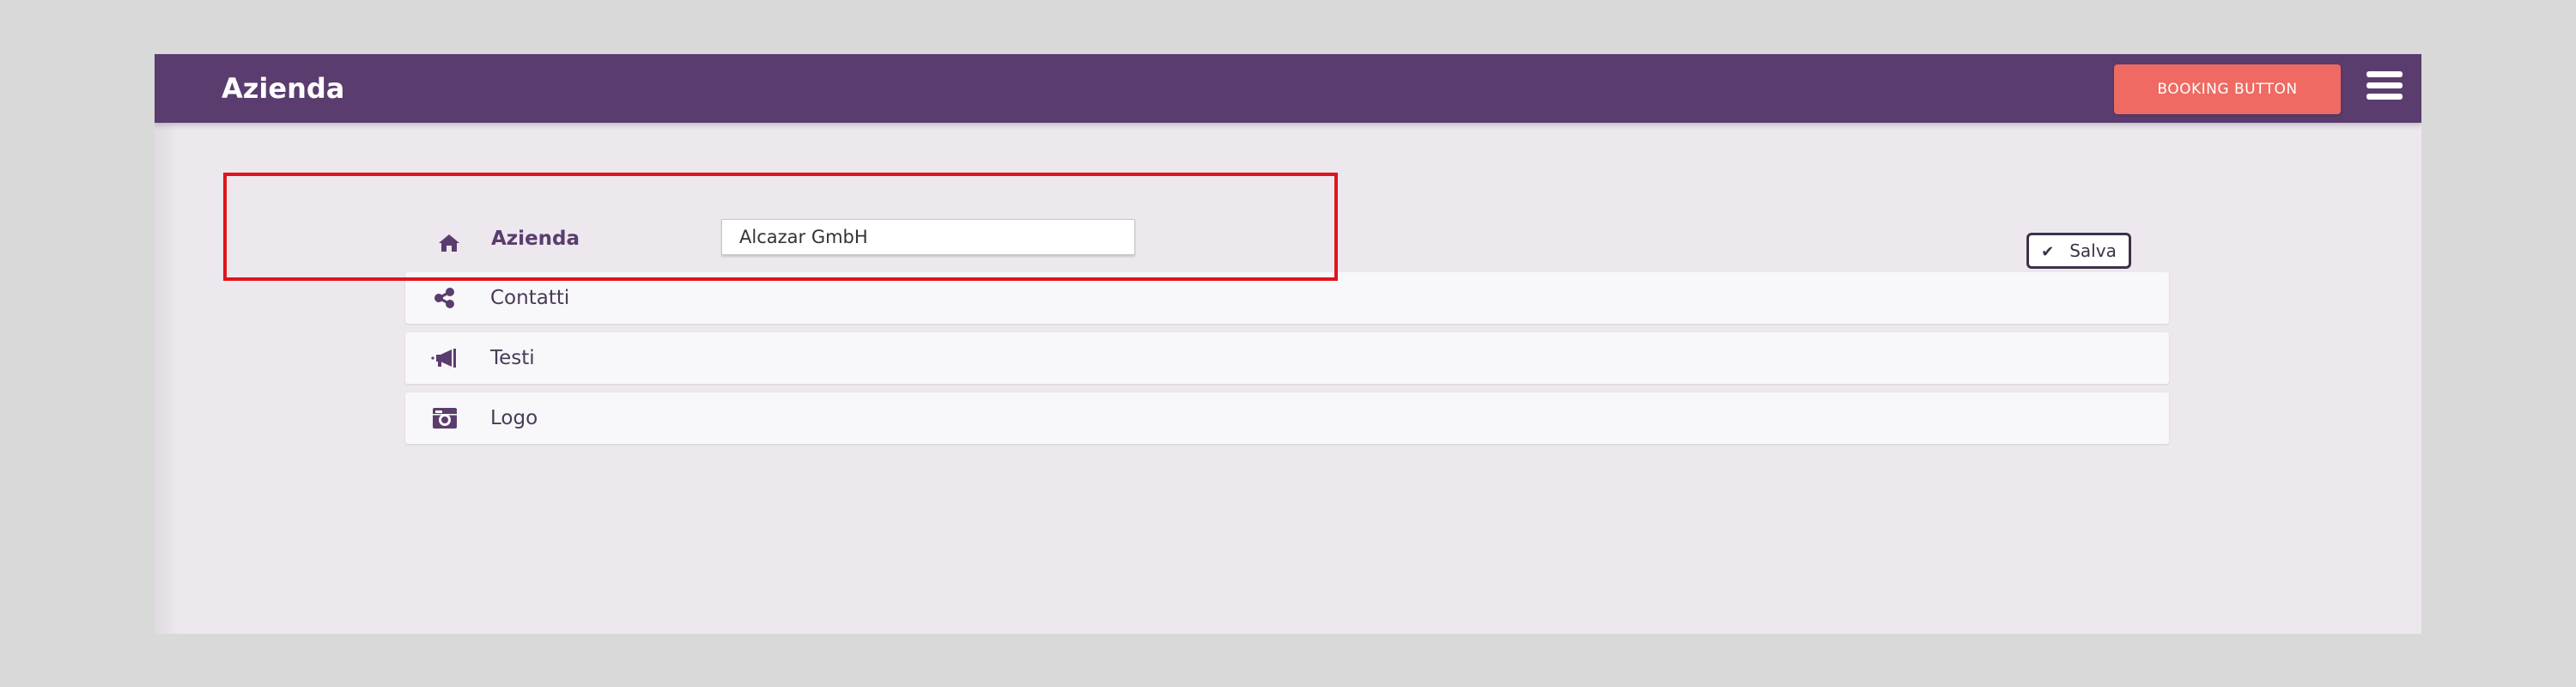  Describe the element at coordinates (1287, 298) in the screenshot. I see `accordion-item-contacts: Contatti` at that location.